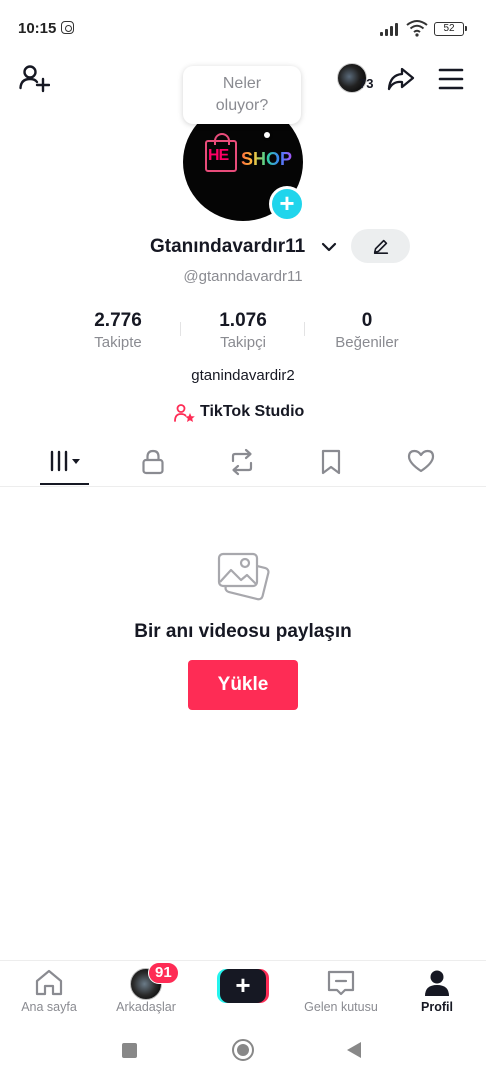 Image resolution: width=486 pixels, height=1080 pixels. I want to click on inbox-icon, so click(341, 983).